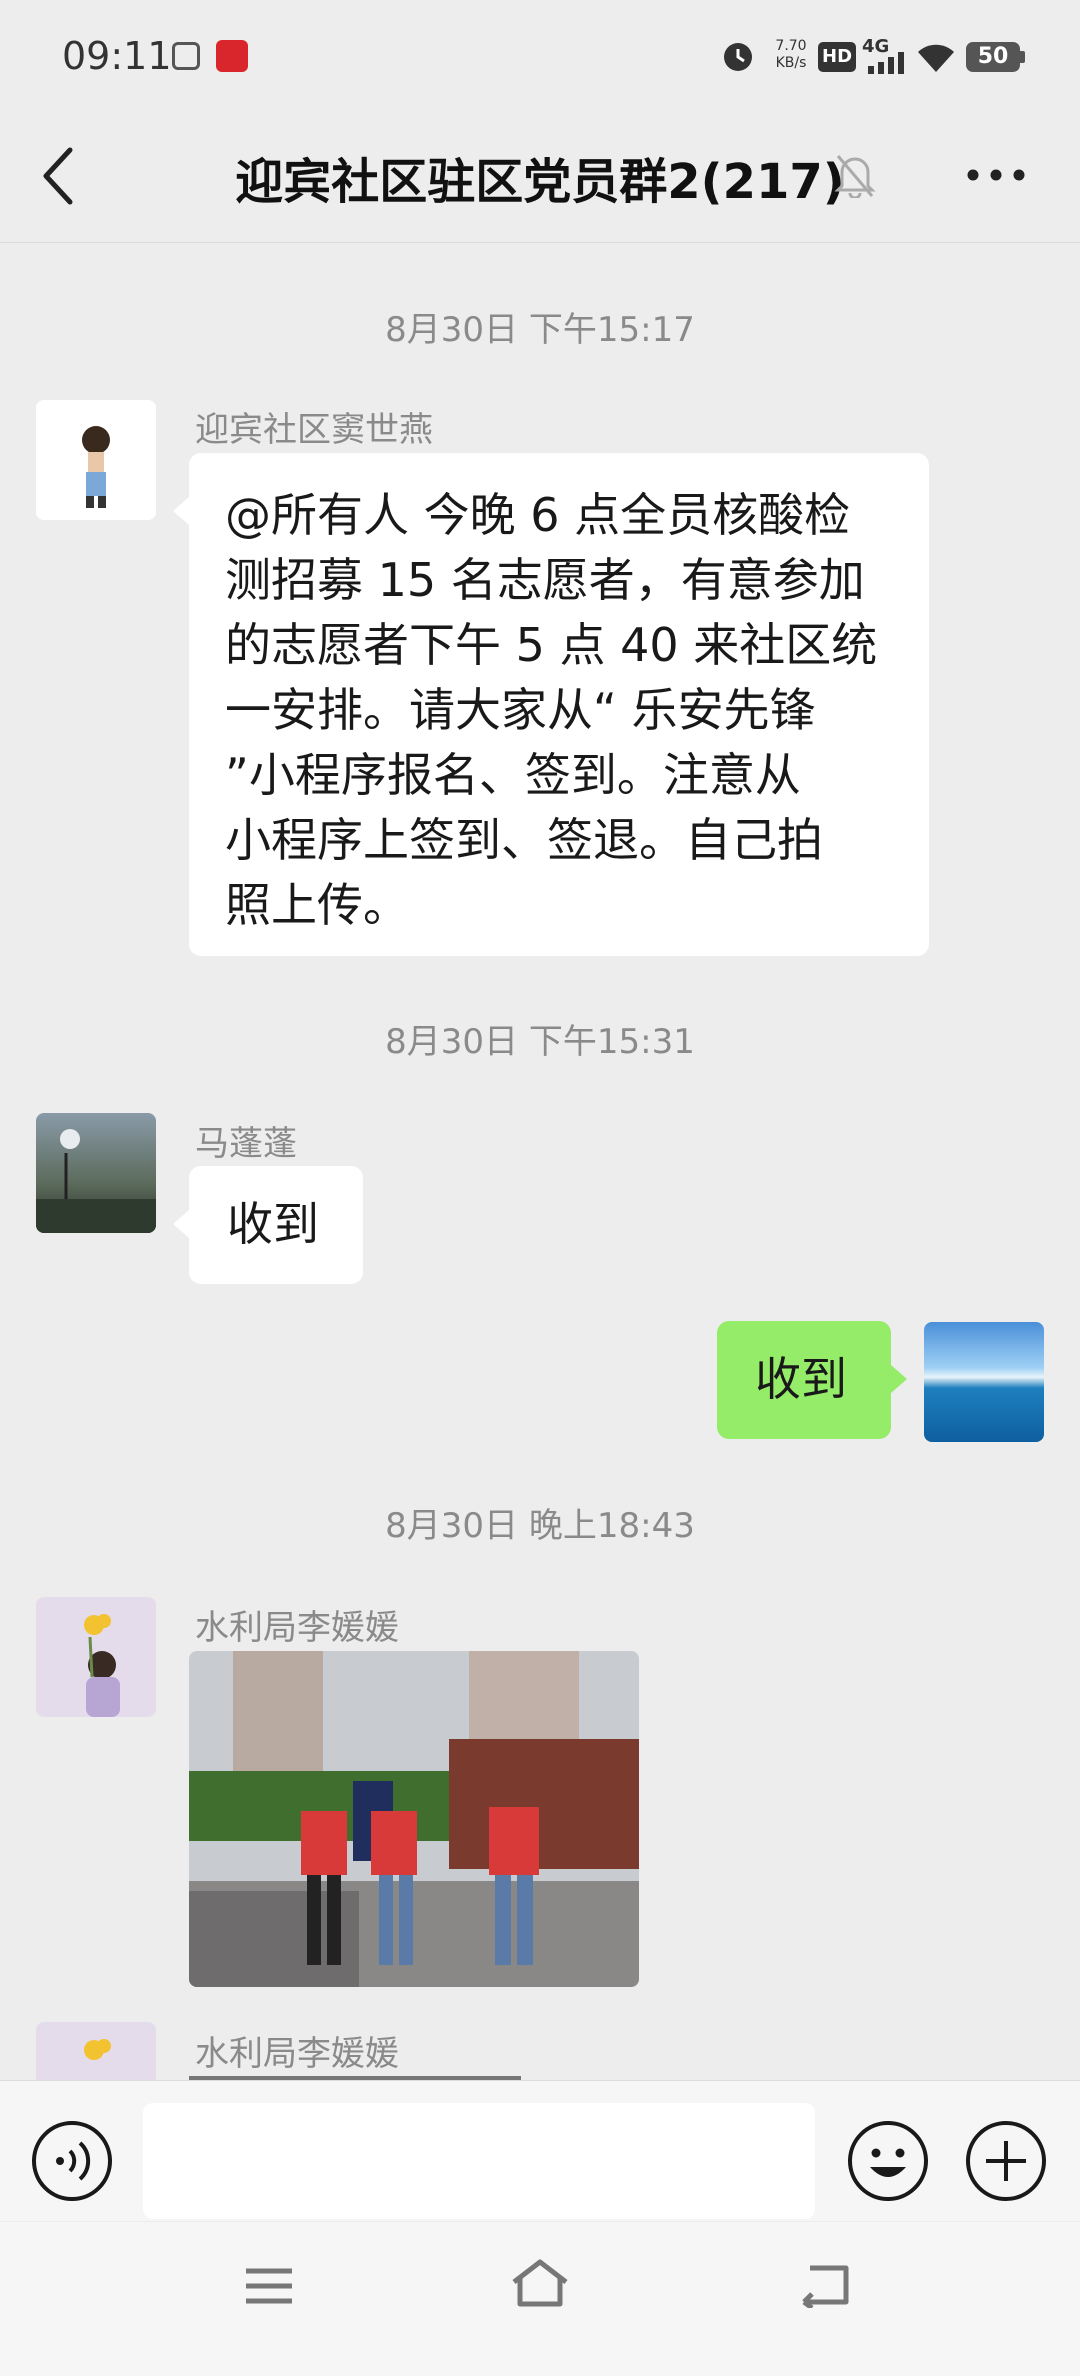  What do you see at coordinates (545, 580) in the screenshot?
I see `message-line: 测招募 15 名志愿者，有意参加` at bounding box center [545, 580].